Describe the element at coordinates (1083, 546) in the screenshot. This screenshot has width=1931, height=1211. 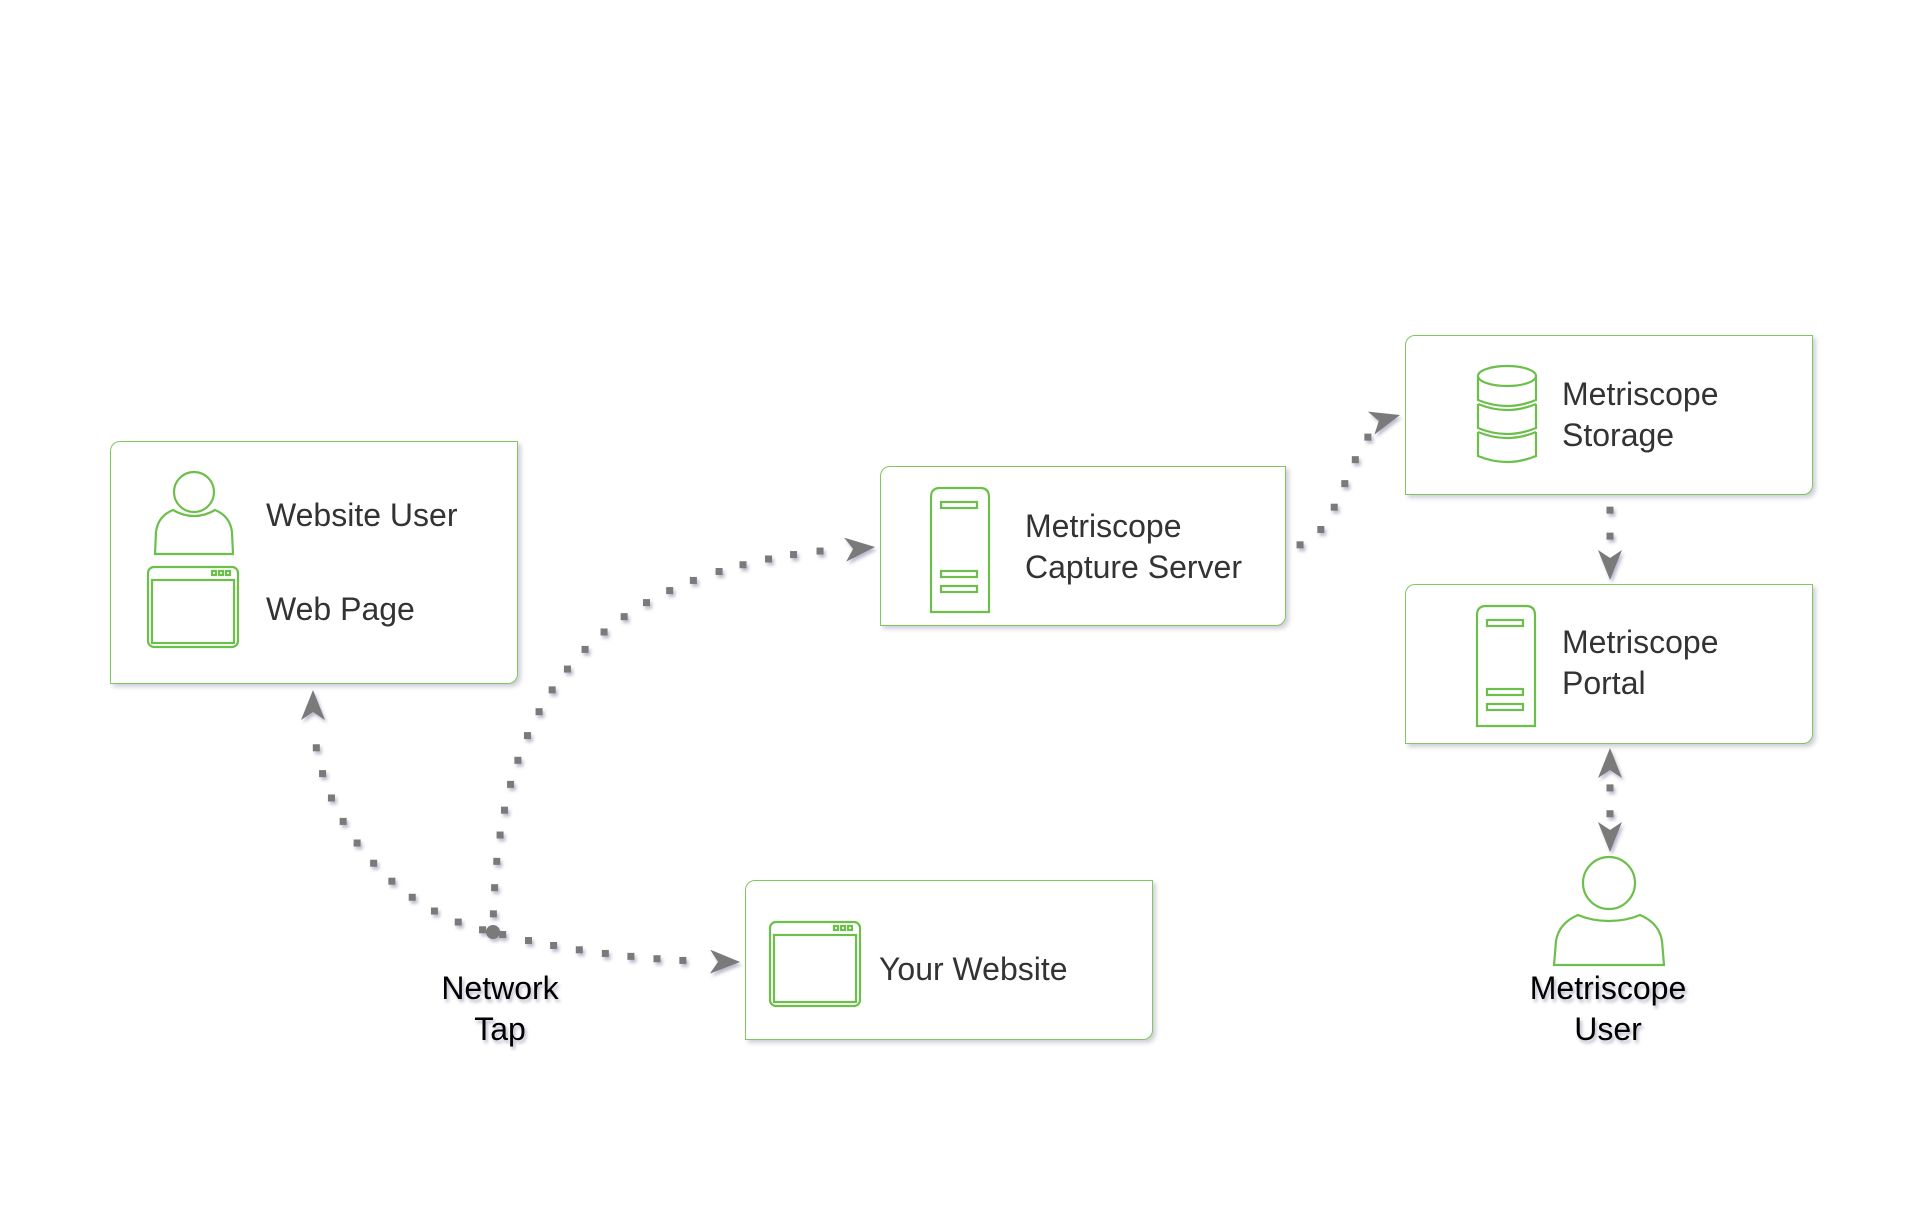
I see `capture-server-box: Metriscope Capture Server` at that location.